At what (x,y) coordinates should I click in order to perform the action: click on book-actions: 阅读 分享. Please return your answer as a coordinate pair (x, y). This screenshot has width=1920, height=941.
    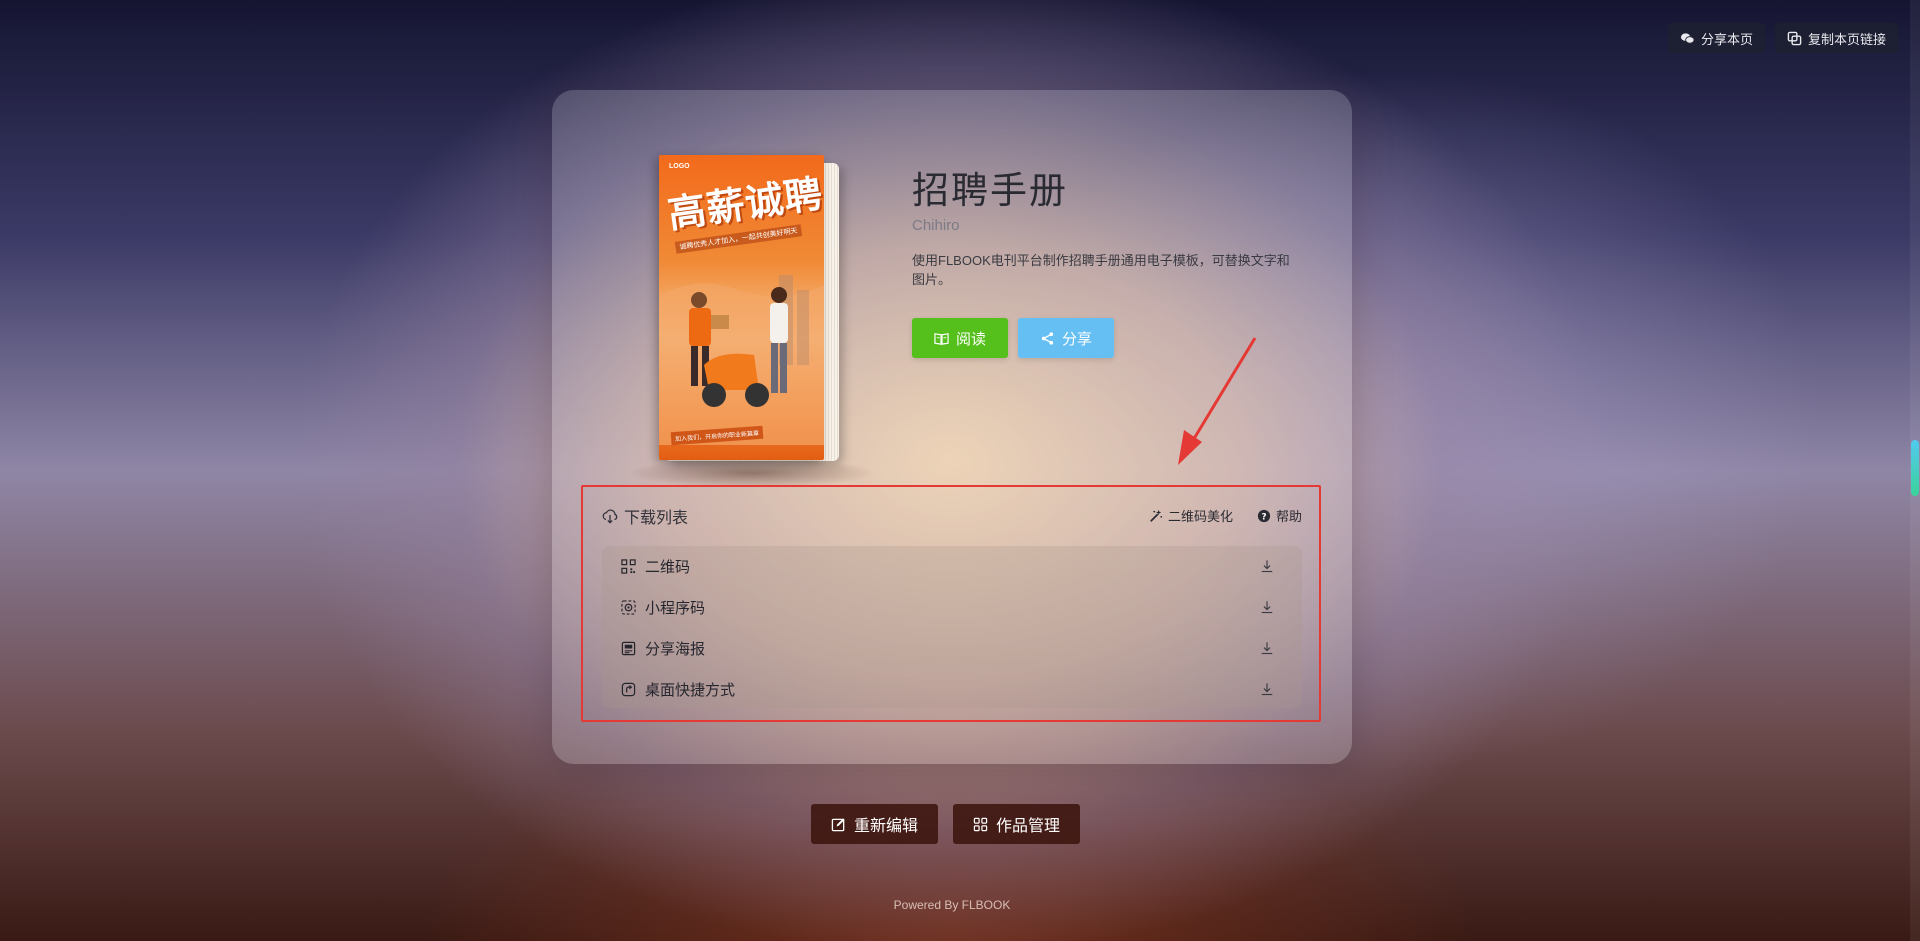
    Looking at the image, I should click on (1013, 338).